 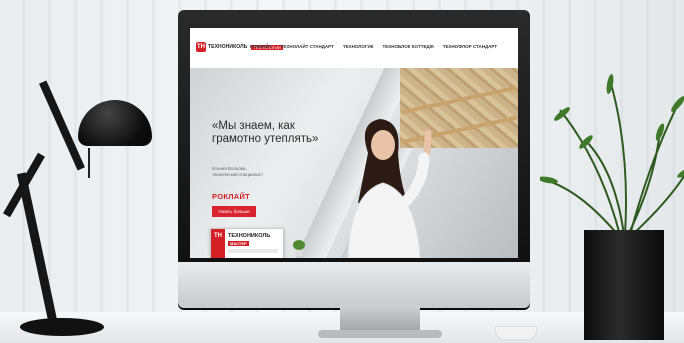 I want to click on logo-text: ТЕХНОНИКОЛЬ, so click(x=228, y=47).